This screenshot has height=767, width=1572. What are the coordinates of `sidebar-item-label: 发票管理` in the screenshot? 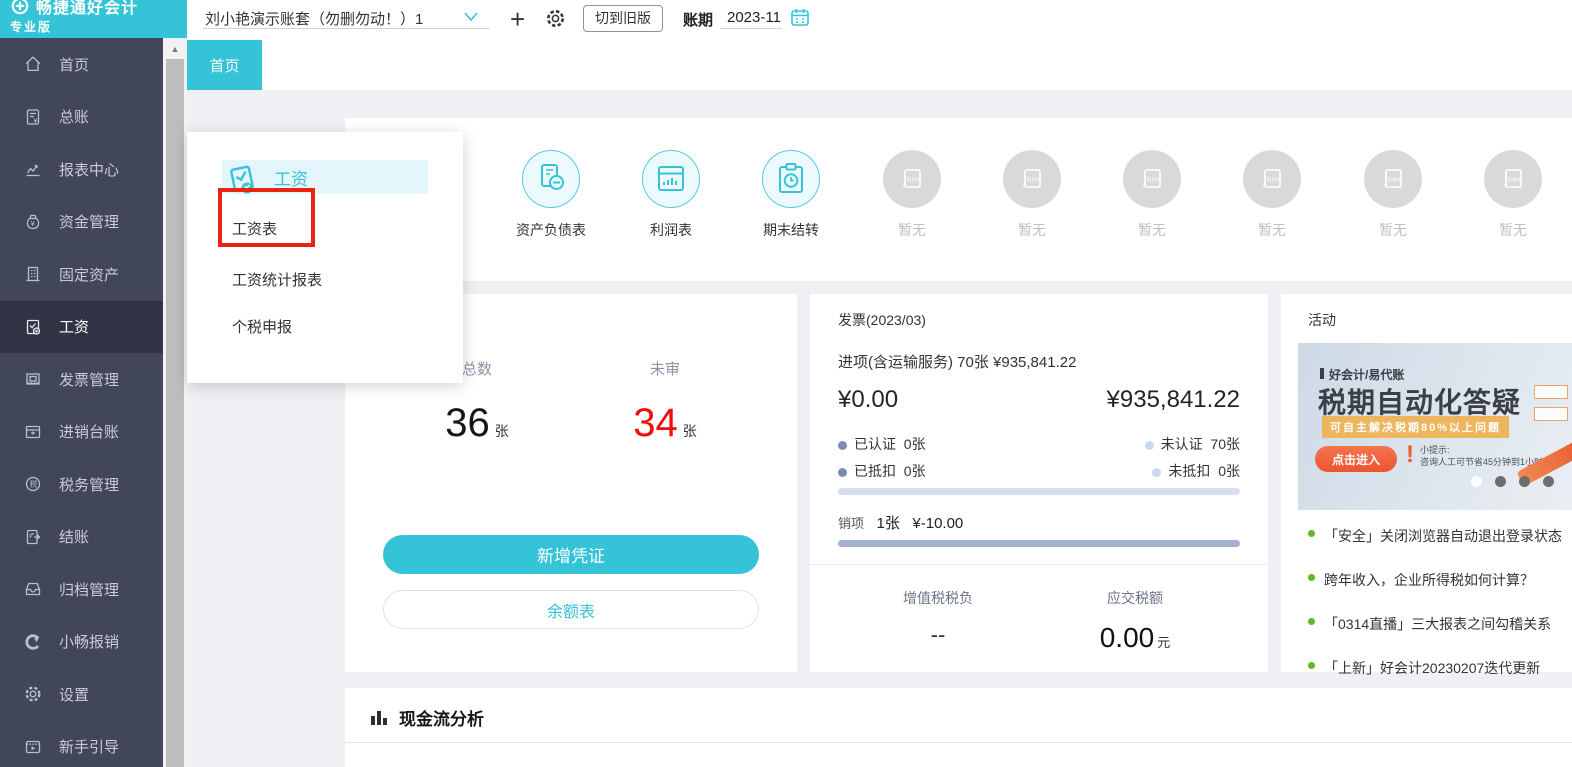 It's located at (89, 380).